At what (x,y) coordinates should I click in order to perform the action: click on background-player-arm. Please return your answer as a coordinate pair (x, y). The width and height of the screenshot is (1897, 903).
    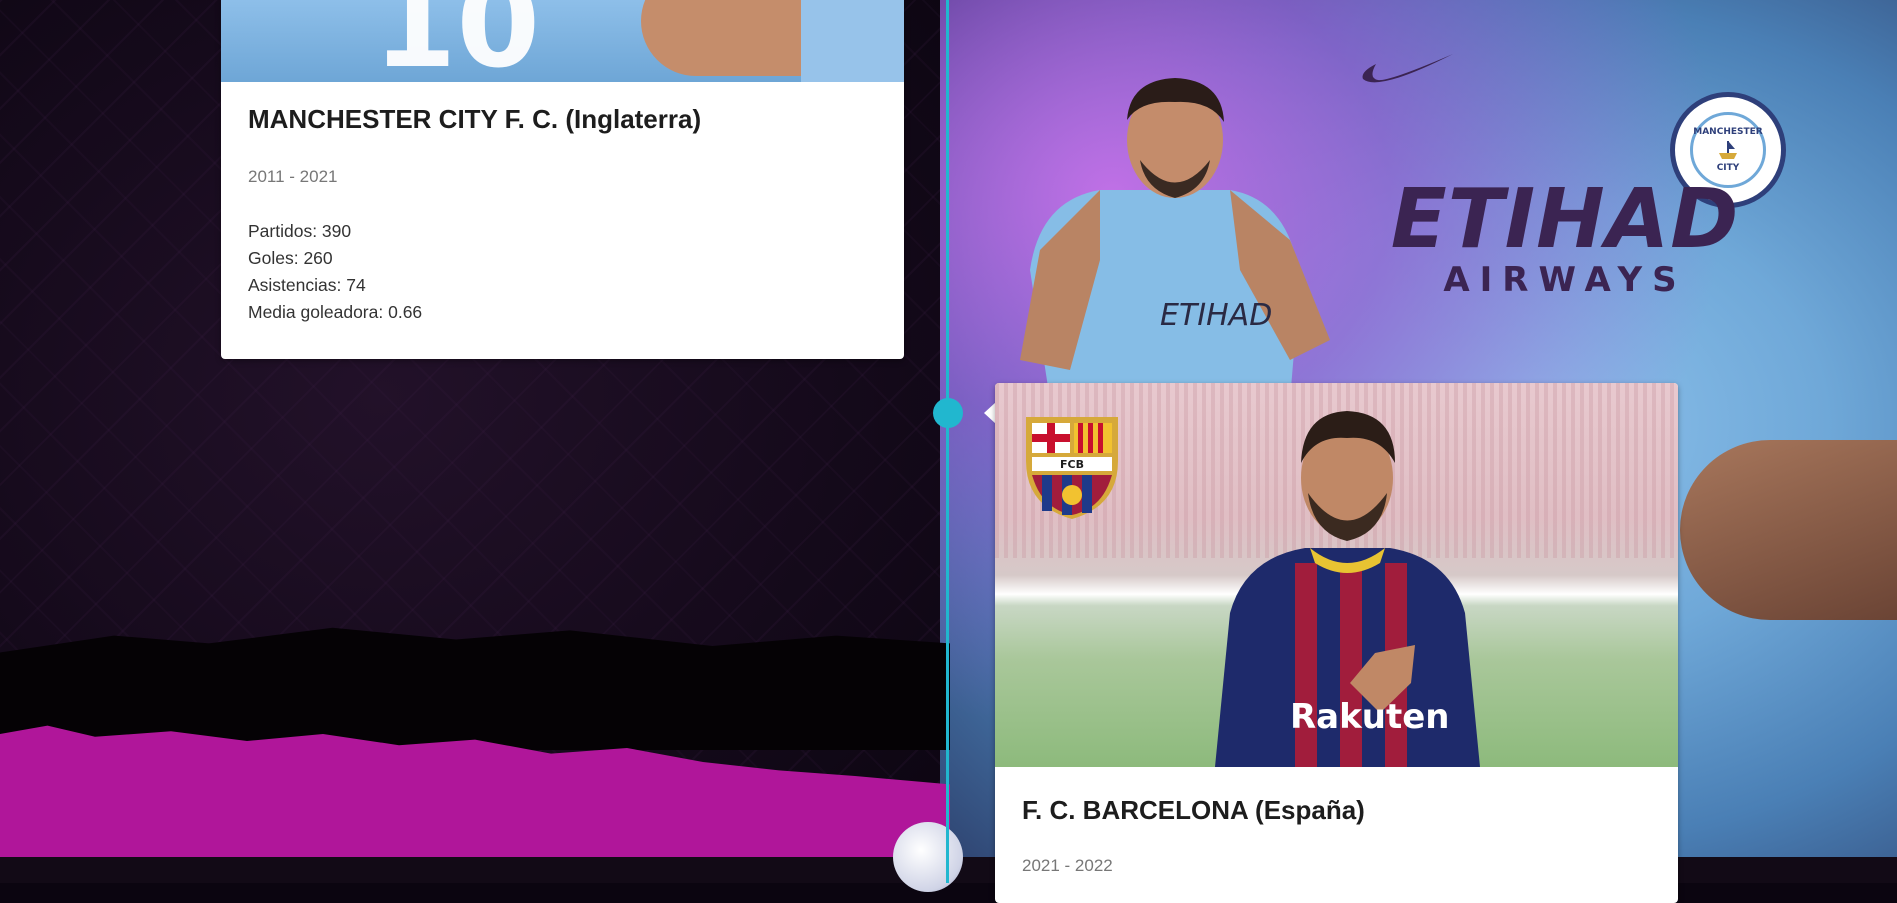
    Looking at the image, I should click on (1788, 530).